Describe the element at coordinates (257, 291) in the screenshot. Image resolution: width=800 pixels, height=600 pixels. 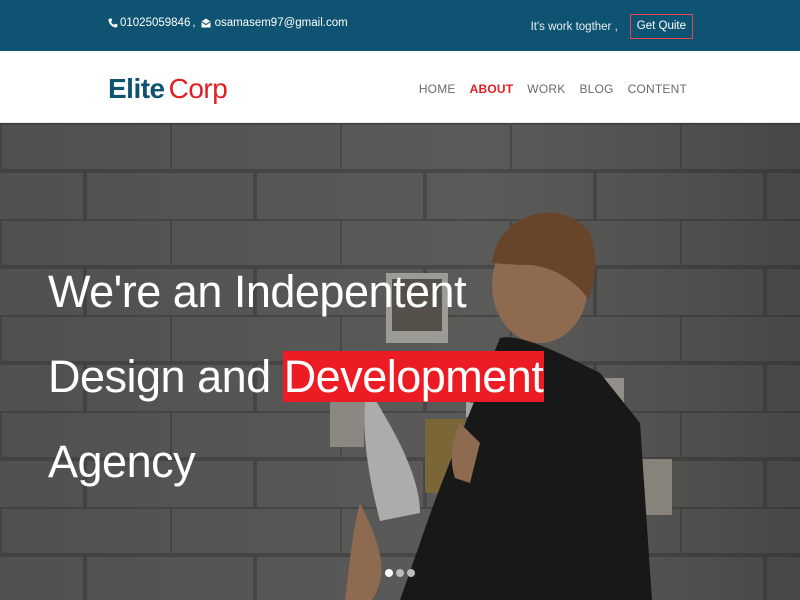
I see `hero-line-1: We're an Indepentent` at that location.